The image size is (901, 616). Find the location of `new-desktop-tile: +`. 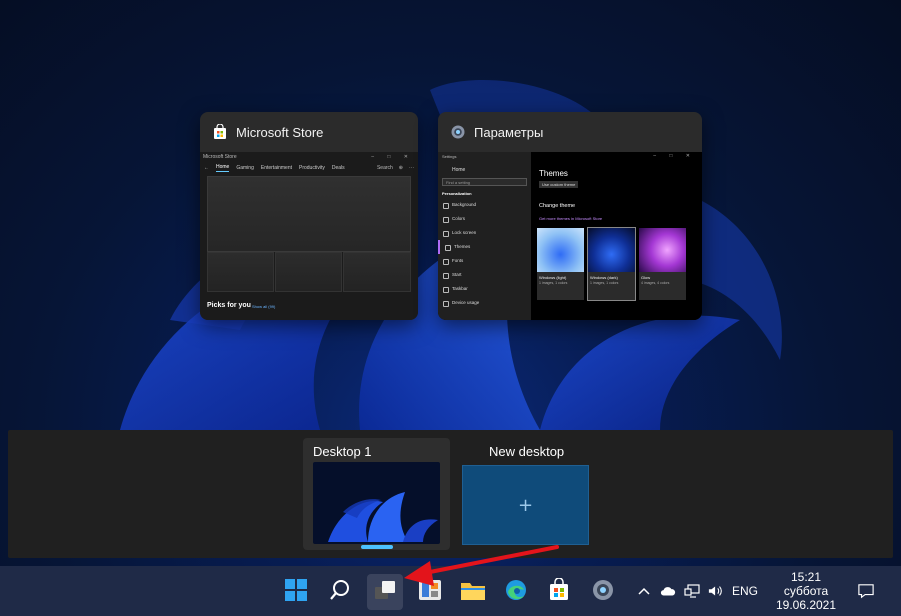

new-desktop-tile: + is located at coordinates (525, 505).